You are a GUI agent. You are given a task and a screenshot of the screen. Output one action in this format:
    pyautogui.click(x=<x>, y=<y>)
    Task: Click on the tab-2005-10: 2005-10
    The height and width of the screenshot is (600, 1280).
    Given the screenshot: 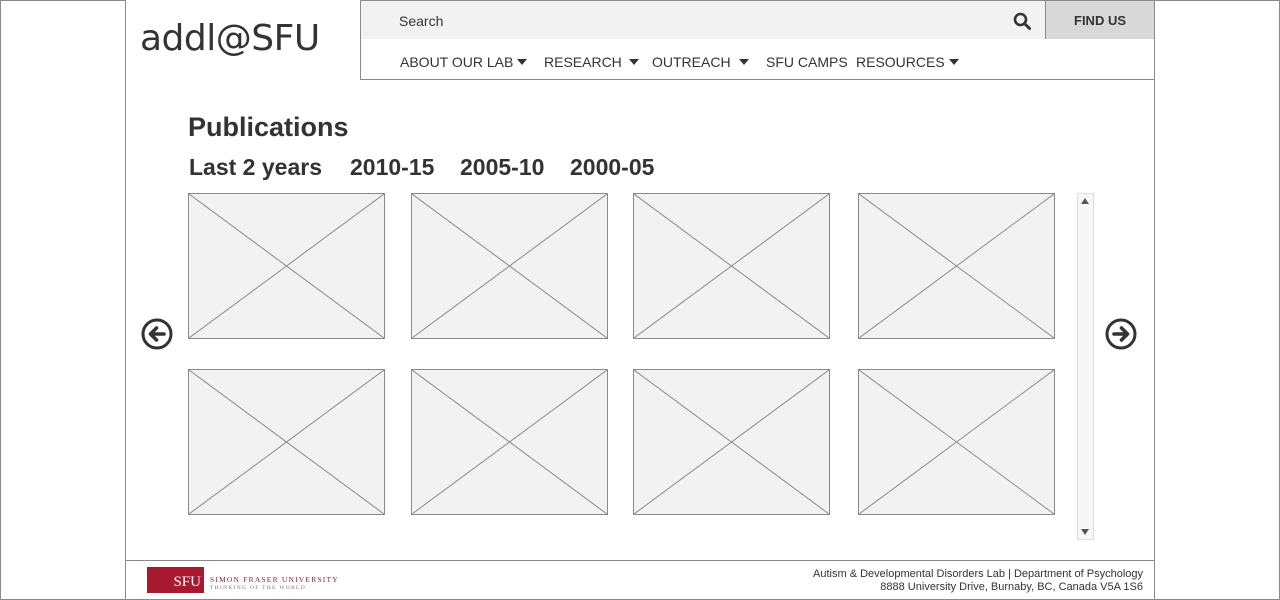 What is the action you would take?
    pyautogui.click(x=502, y=167)
    